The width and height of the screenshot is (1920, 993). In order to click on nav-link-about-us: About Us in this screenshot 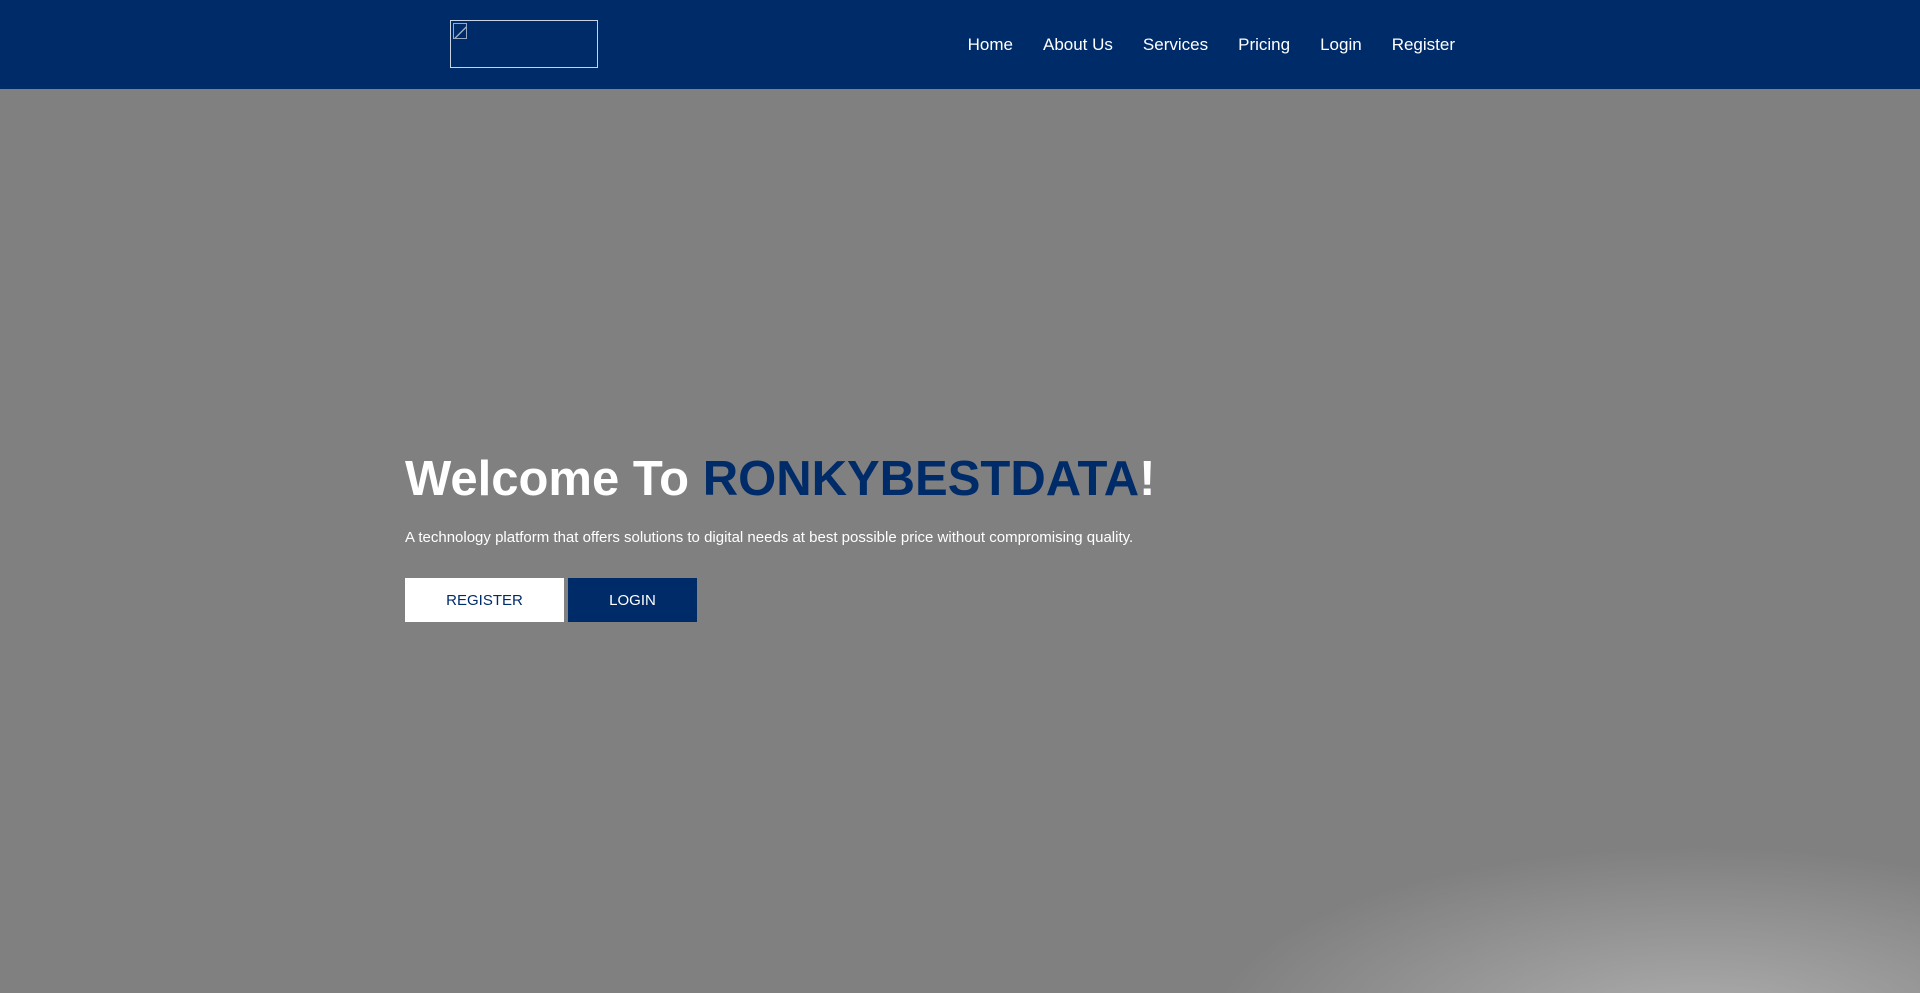, I will do `click(1078, 45)`.